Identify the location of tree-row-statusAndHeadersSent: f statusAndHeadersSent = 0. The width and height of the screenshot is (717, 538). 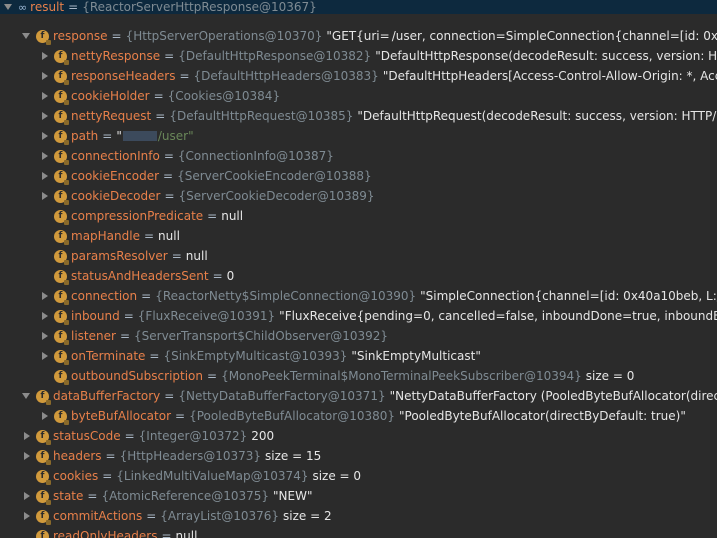
(358, 276).